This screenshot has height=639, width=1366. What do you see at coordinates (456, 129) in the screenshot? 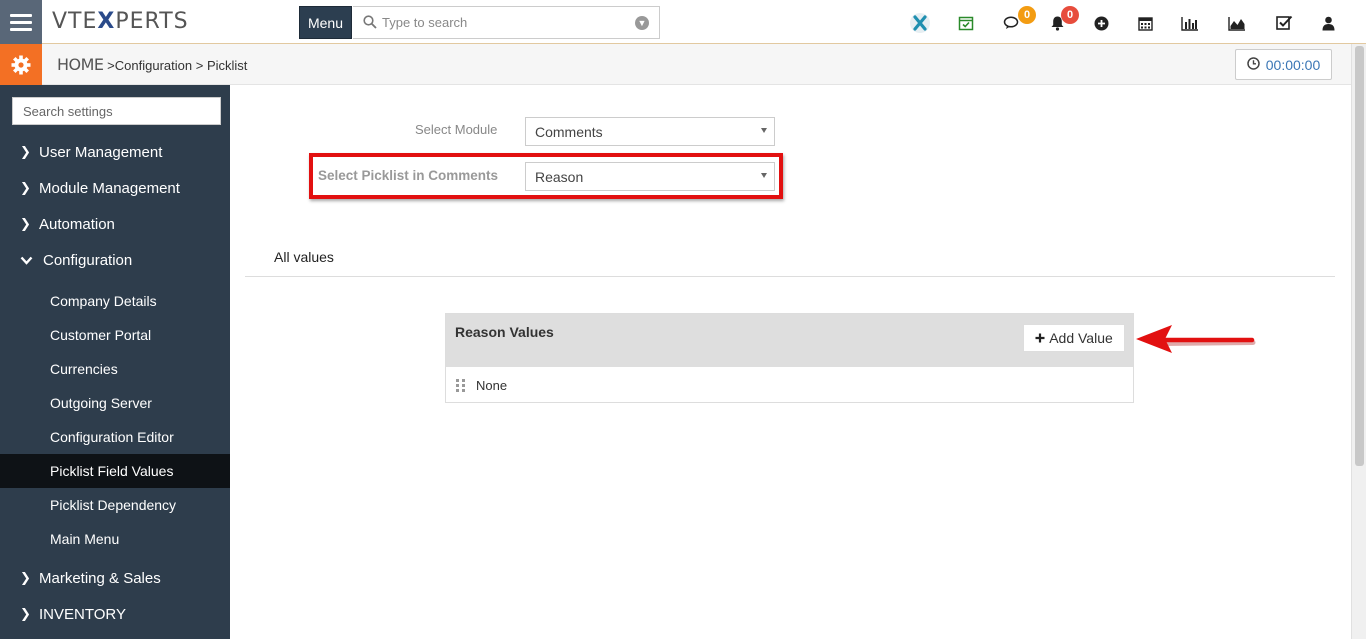
I see `select-module-label: Select Module` at bounding box center [456, 129].